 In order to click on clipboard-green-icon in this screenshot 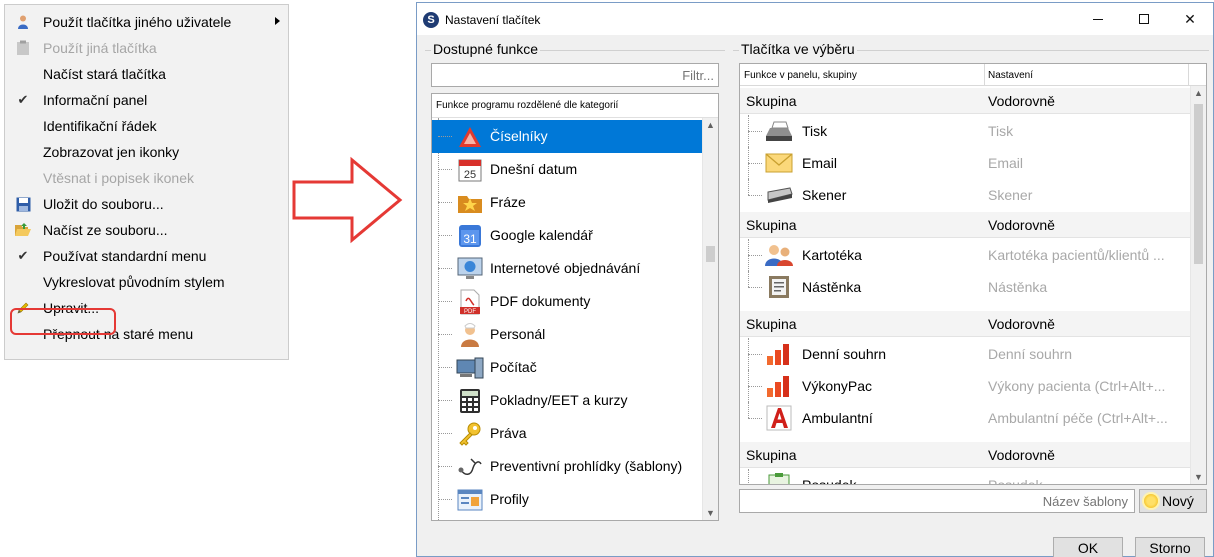, I will do `click(779, 478)`.